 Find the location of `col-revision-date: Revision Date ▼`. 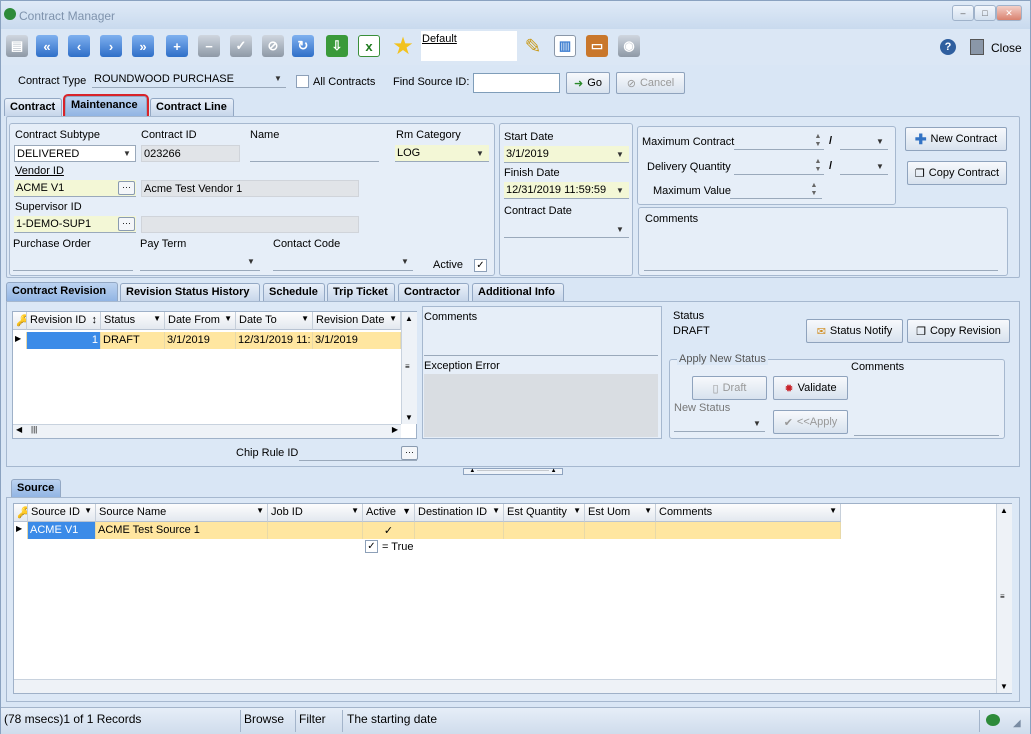

col-revision-date: Revision Date ▼ is located at coordinates (357, 321).